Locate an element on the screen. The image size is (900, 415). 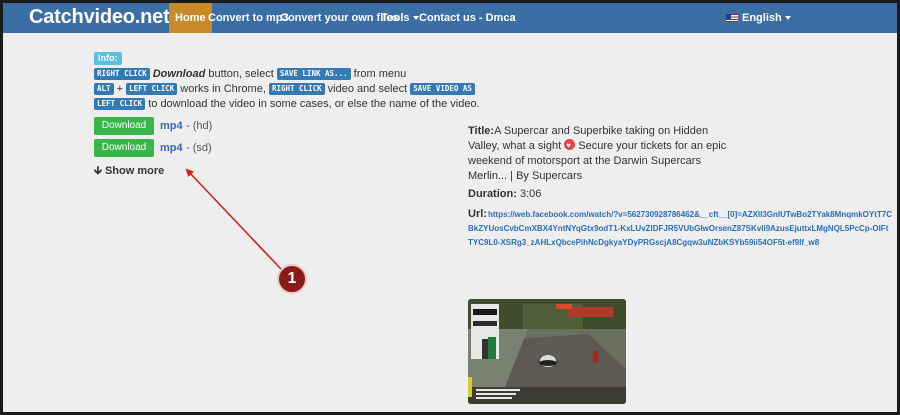
annotation-arrow-line is located at coordinates (233, 219).